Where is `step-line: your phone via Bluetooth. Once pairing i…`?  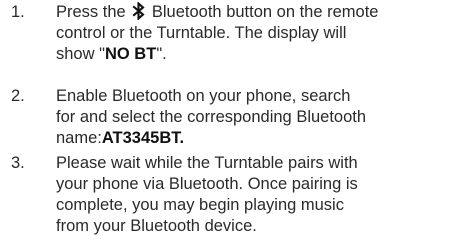 step-line: your phone via Bluetooth. Once pairing i… is located at coordinates (207, 184).